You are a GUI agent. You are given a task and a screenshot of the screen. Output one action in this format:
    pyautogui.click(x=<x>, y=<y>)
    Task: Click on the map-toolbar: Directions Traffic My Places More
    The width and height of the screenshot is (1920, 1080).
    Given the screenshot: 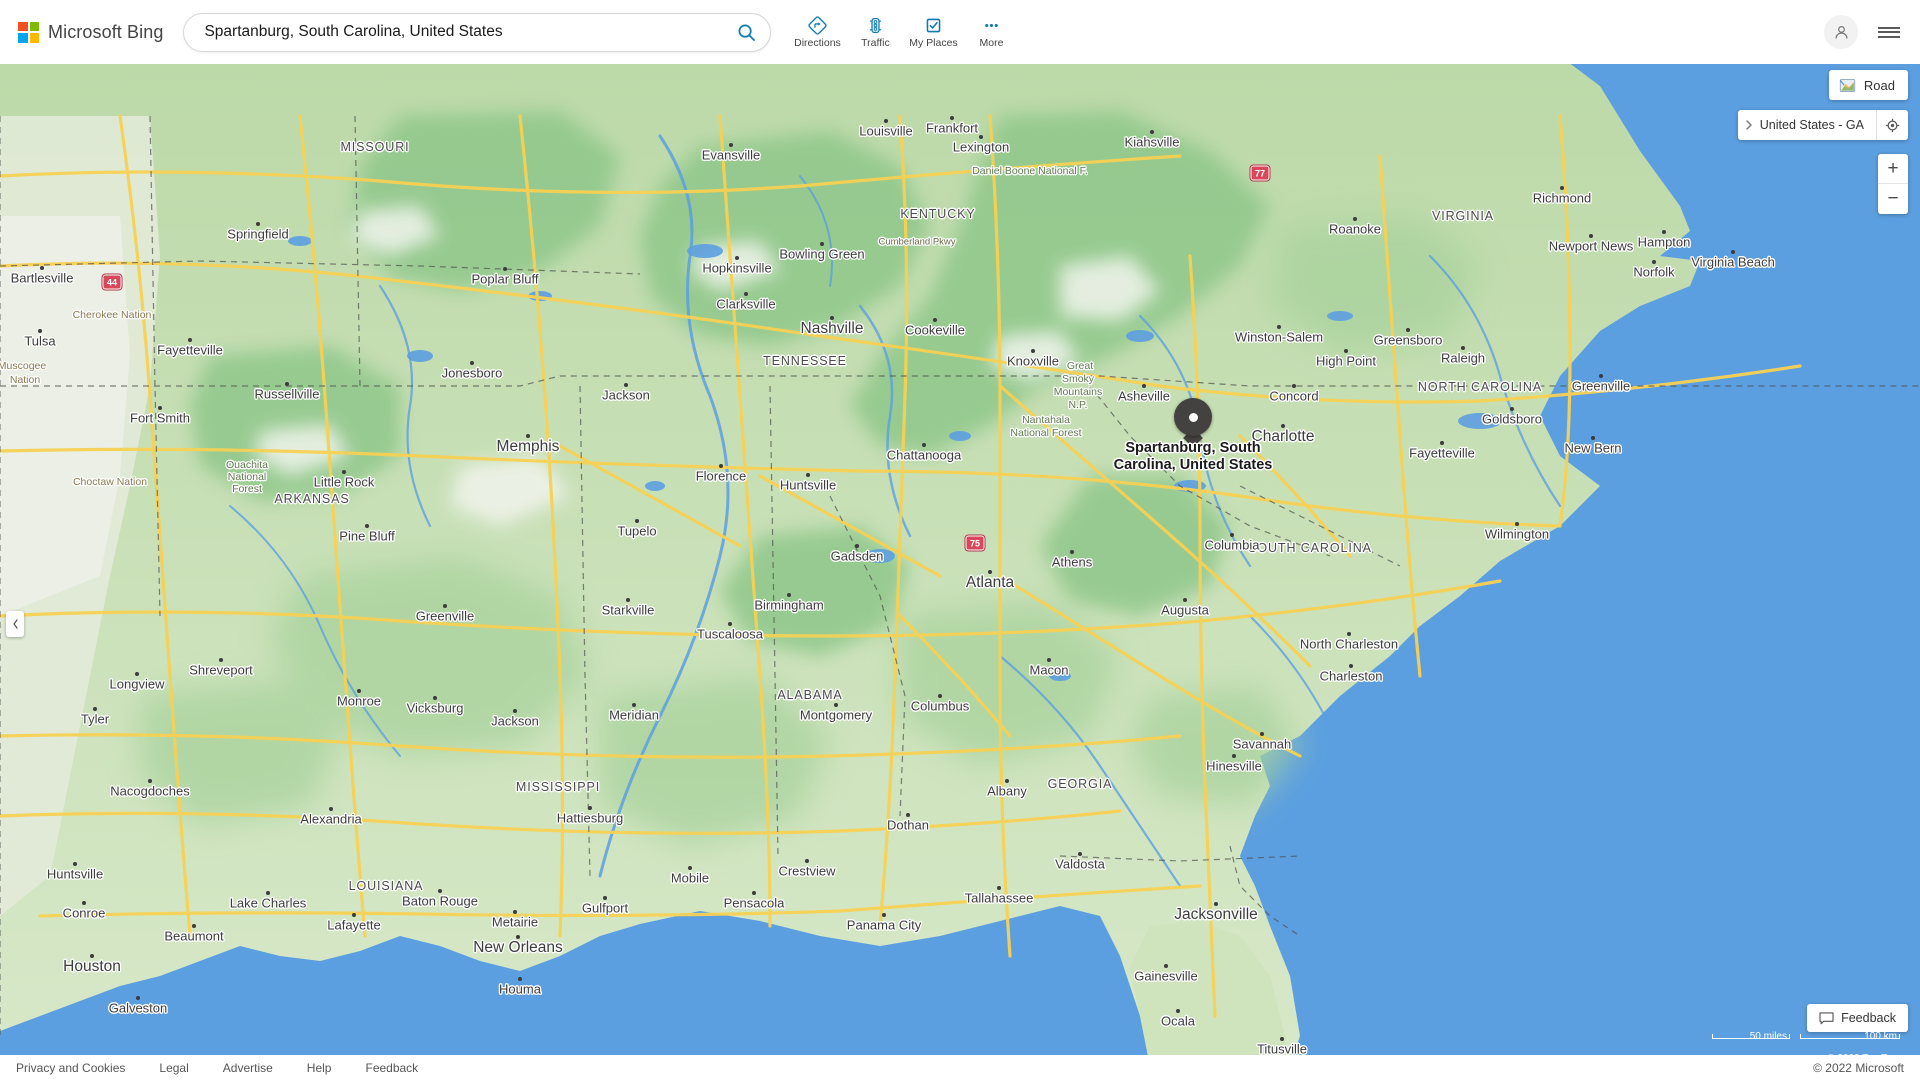 What is the action you would take?
    pyautogui.click(x=904, y=32)
    